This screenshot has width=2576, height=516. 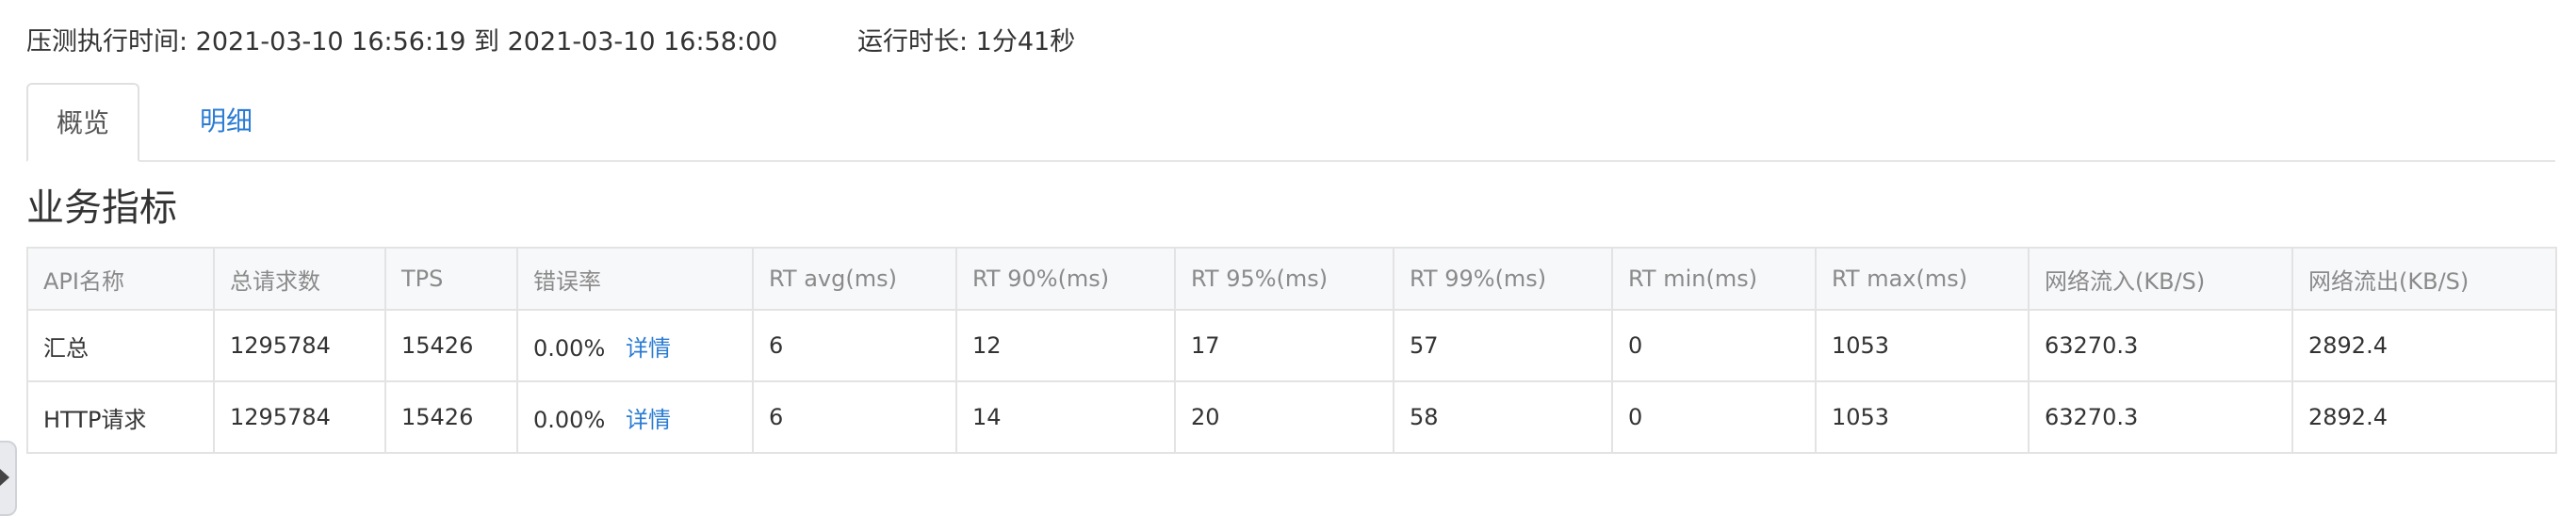 I want to click on col-header-net-in: 网络流入(KB/S), so click(x=2160, y=279).